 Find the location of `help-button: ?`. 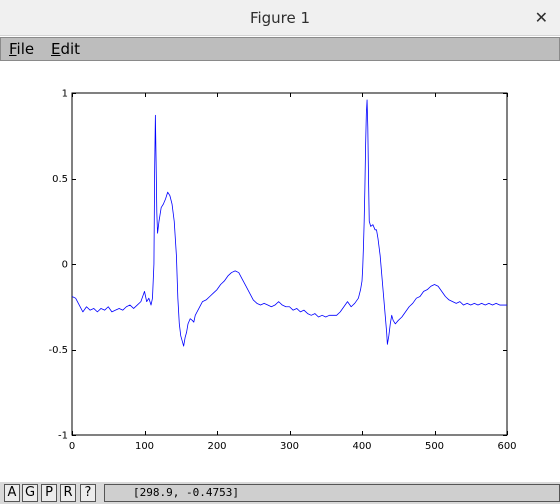

help-button: ? is located at coordinates (88, 493).